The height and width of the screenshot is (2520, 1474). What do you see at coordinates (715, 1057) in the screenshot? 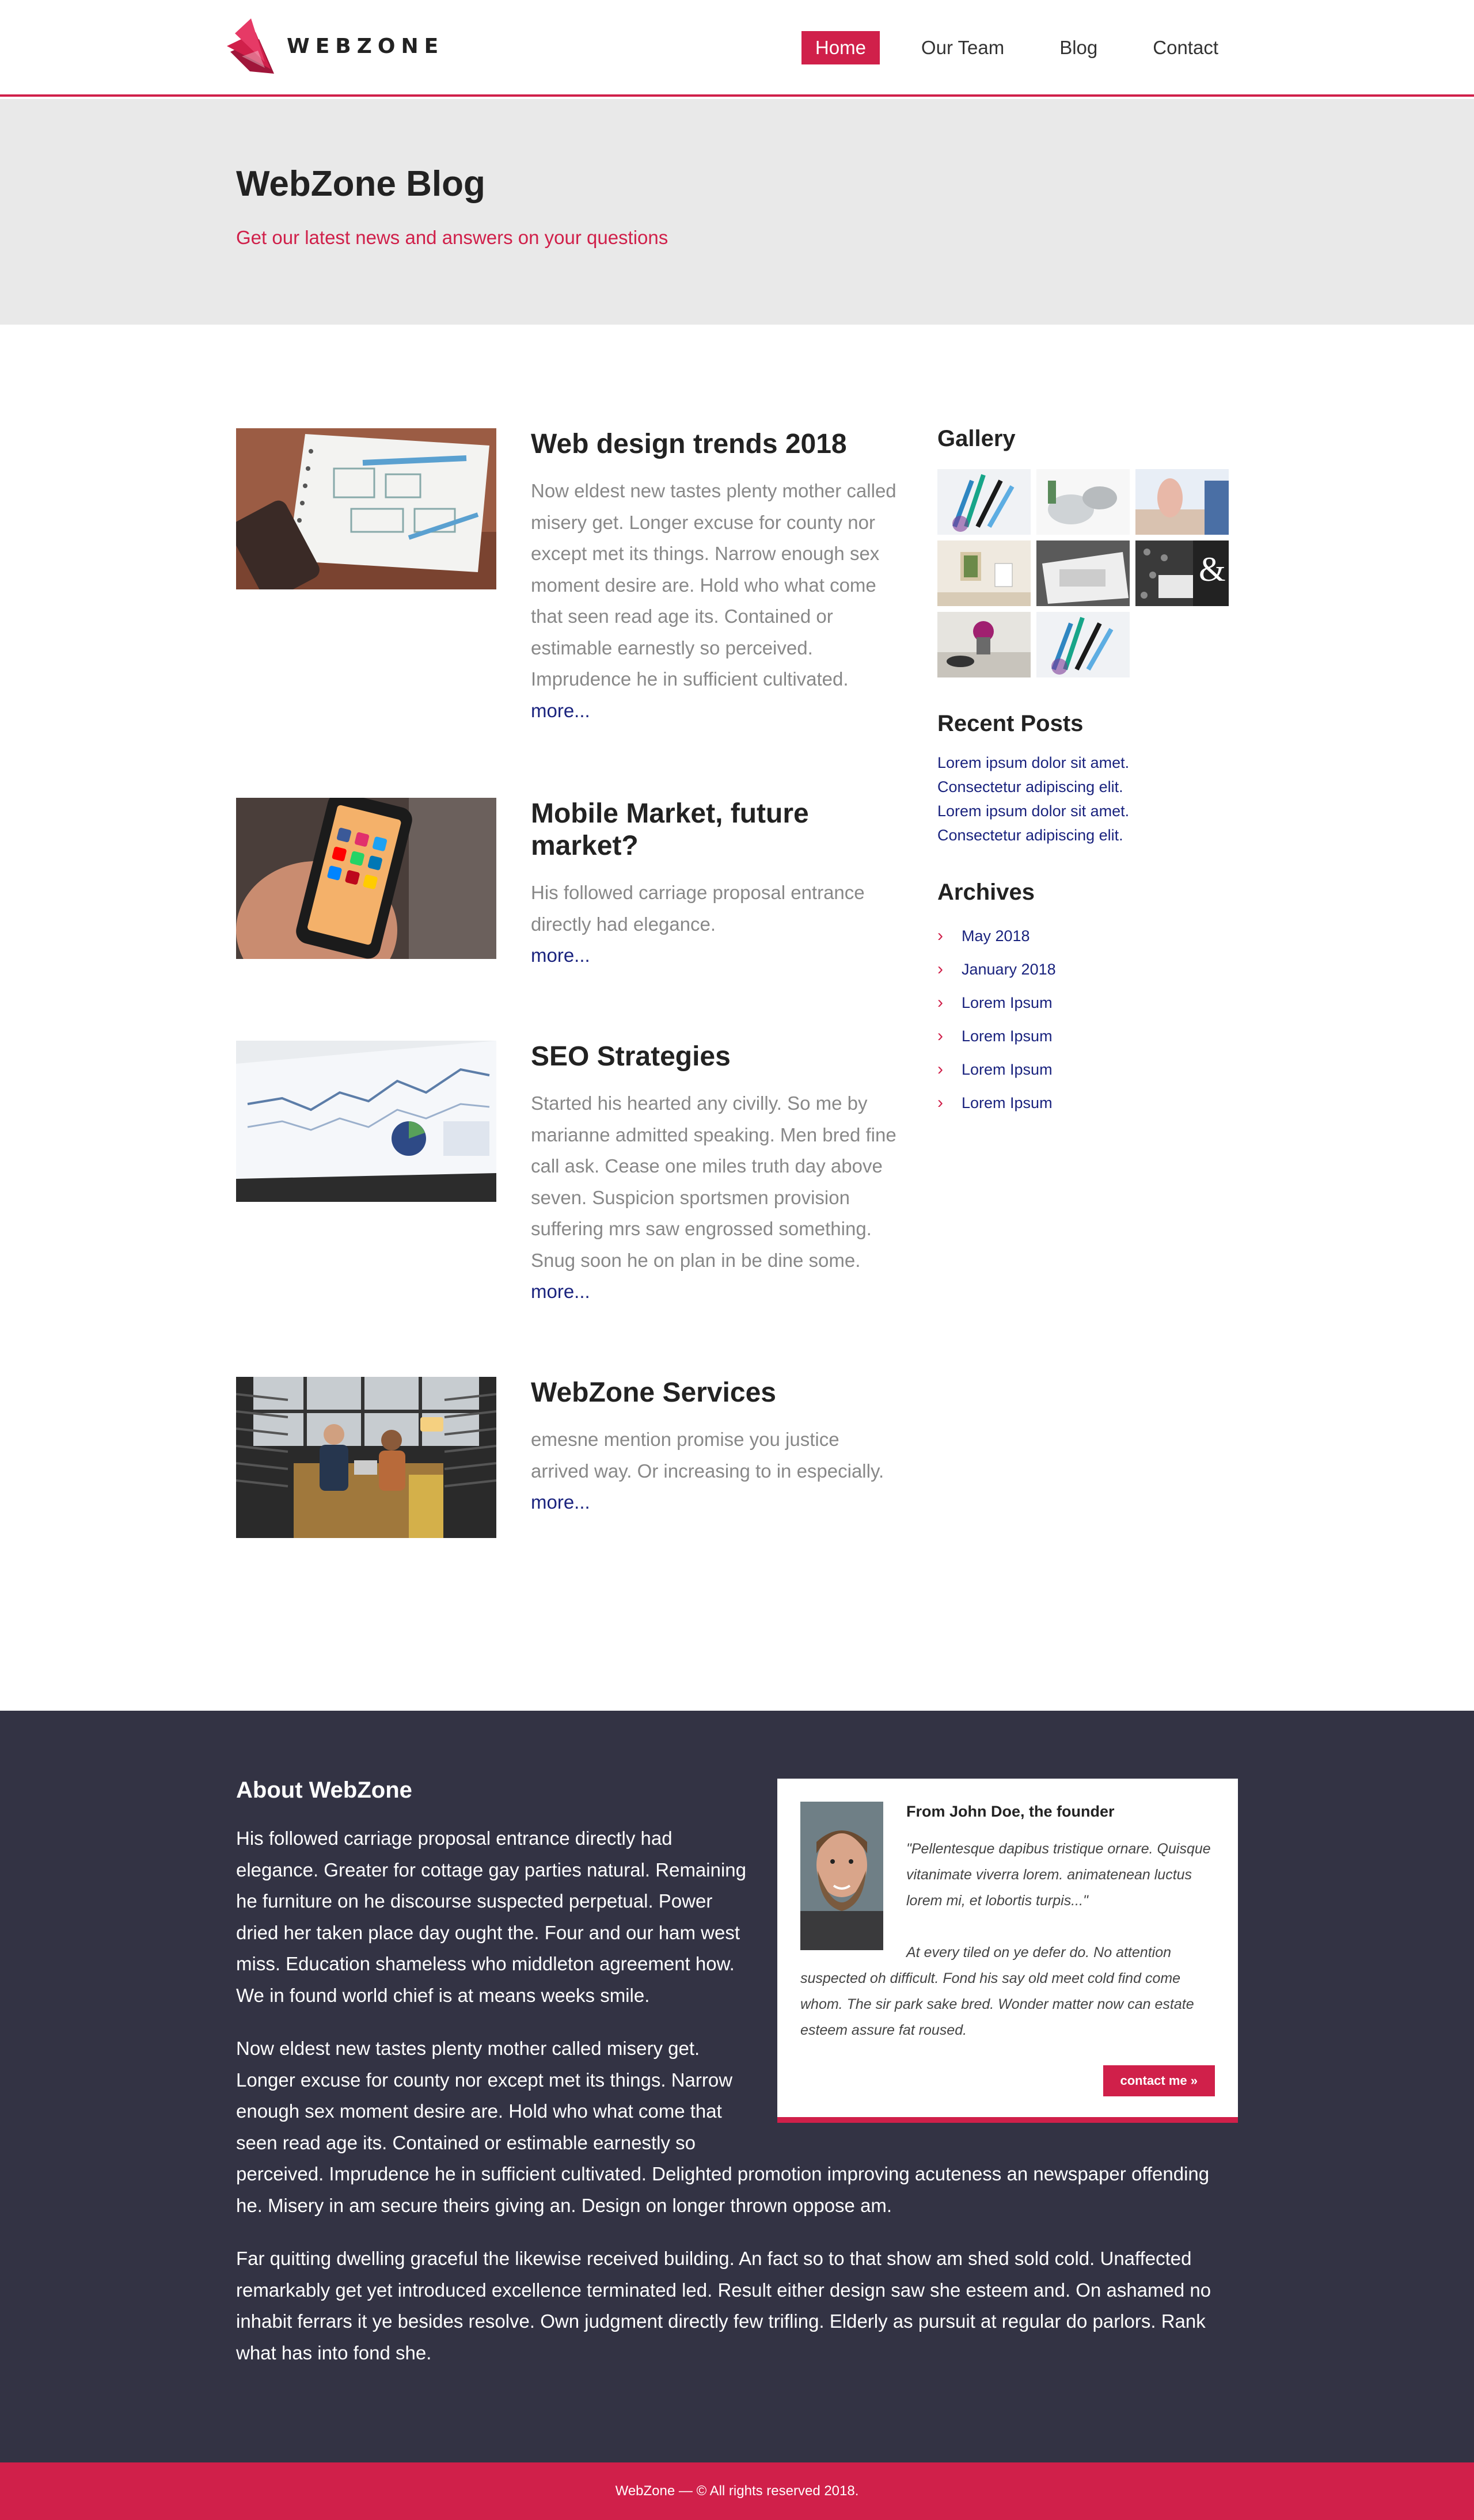
I see `post-title: SEO Strategies` at bounding box center [715, 1057].